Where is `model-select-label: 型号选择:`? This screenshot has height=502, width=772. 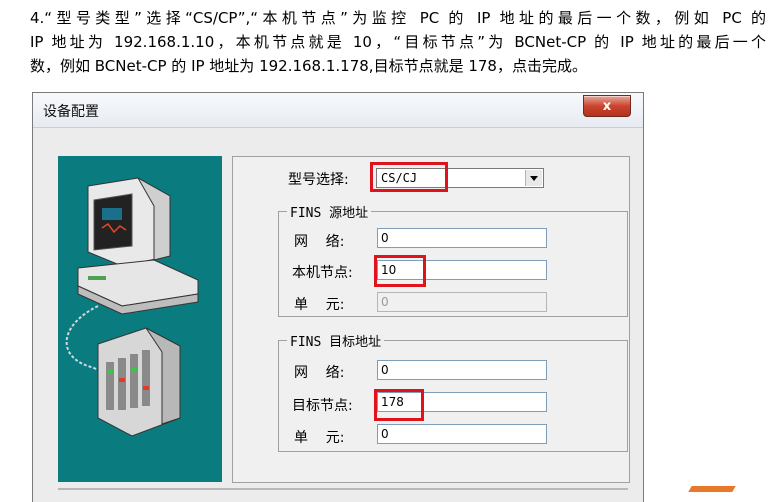
model-select-label: 型号选择: is located at coordinates (318, 180).